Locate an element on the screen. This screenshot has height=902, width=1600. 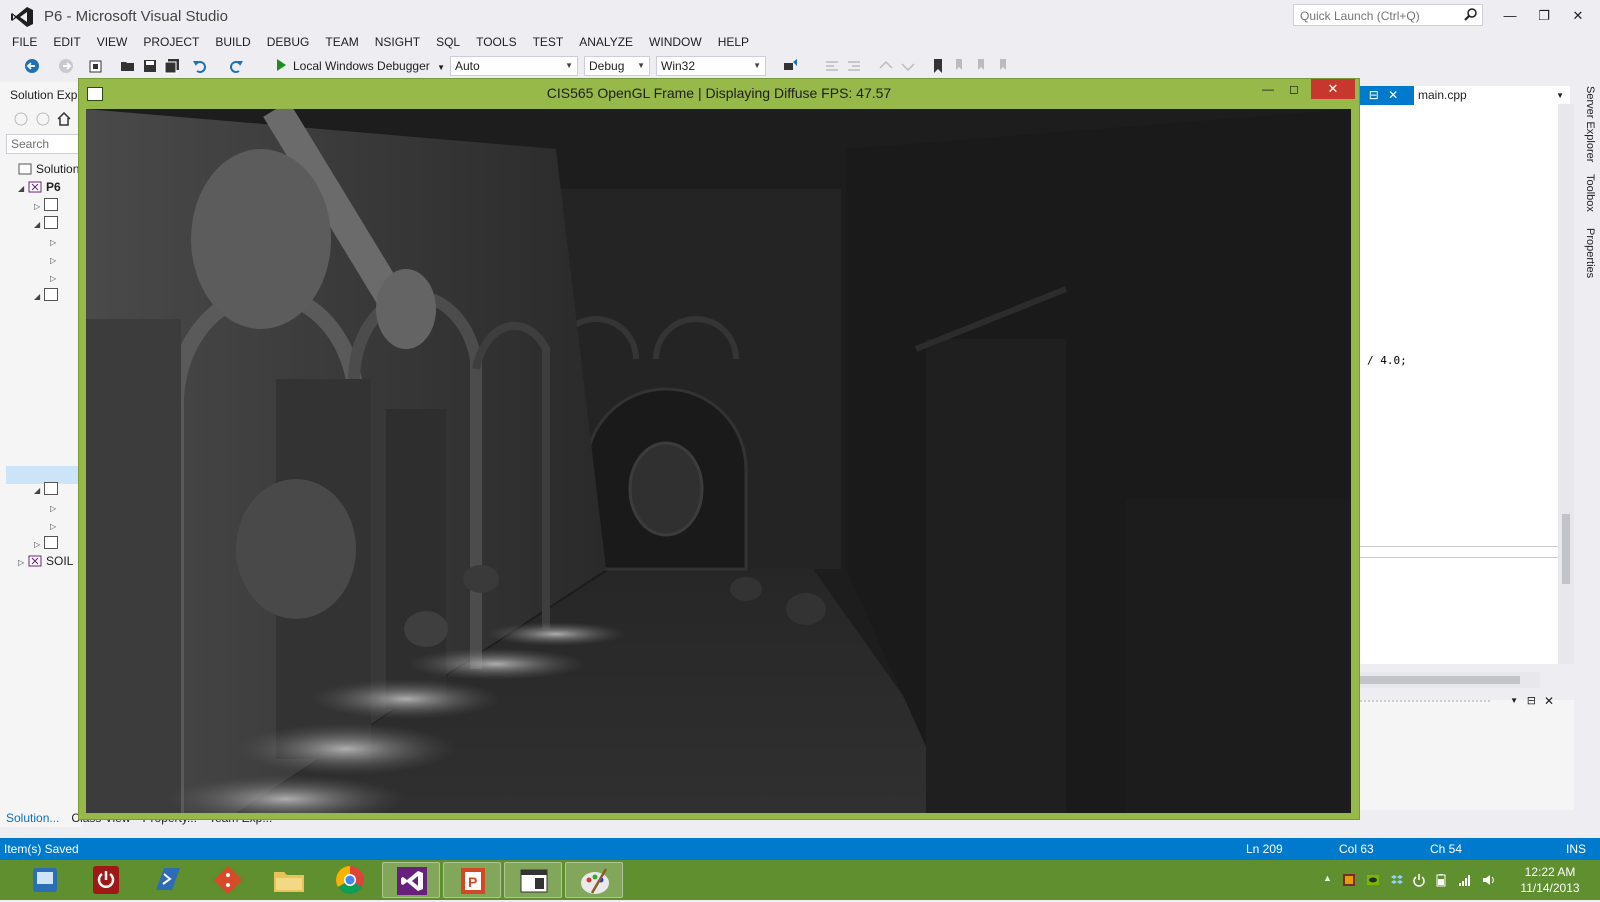
home-icon is located at coordinates (64, 119).